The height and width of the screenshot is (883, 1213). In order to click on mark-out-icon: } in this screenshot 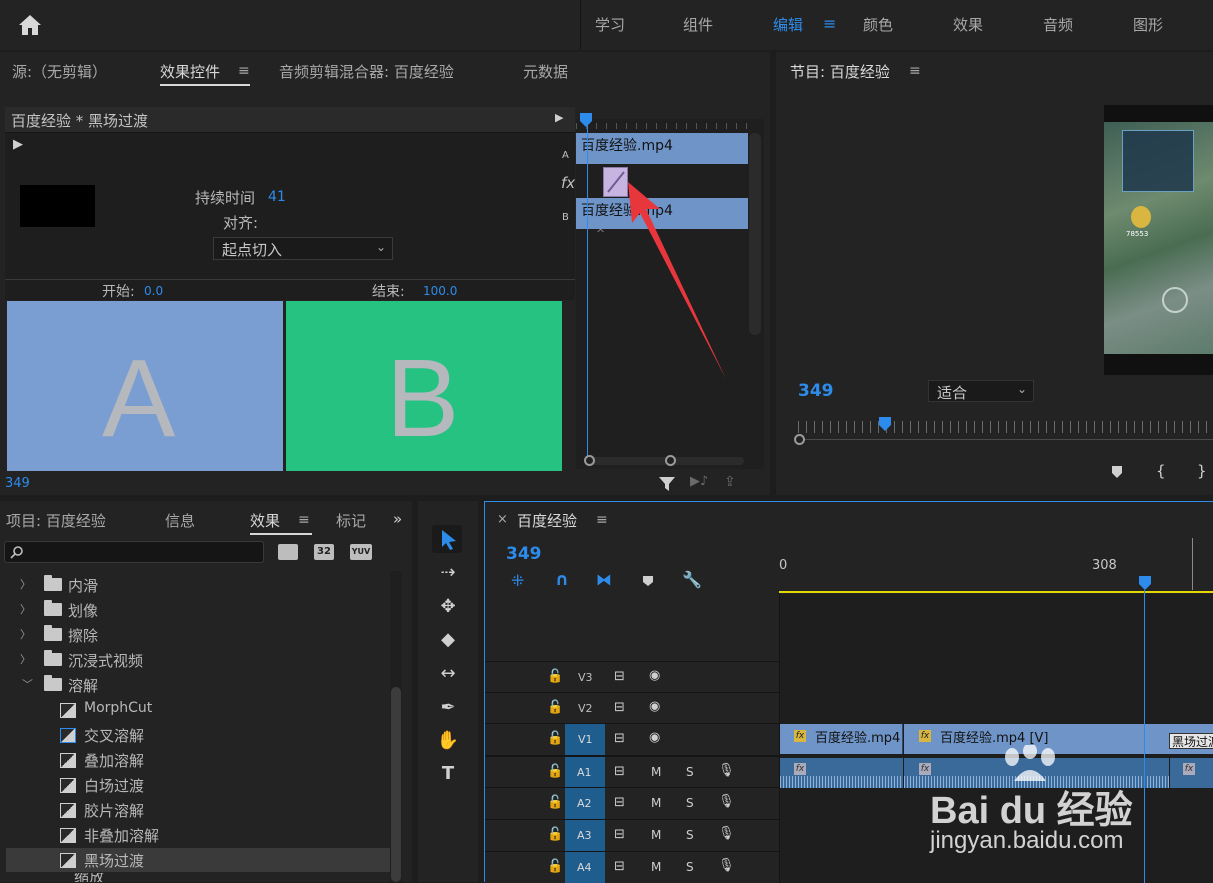, I will do `click(1202, 471)`.